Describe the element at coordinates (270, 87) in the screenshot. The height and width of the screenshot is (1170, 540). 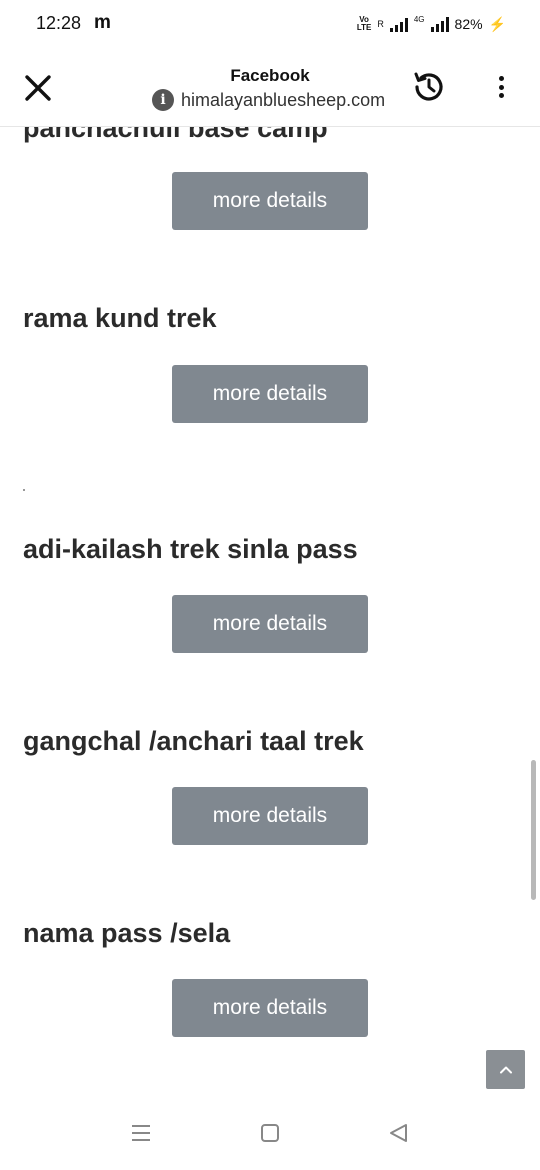
I see `browser-header: Facebook i himalayanbluesheep.com` at that location.